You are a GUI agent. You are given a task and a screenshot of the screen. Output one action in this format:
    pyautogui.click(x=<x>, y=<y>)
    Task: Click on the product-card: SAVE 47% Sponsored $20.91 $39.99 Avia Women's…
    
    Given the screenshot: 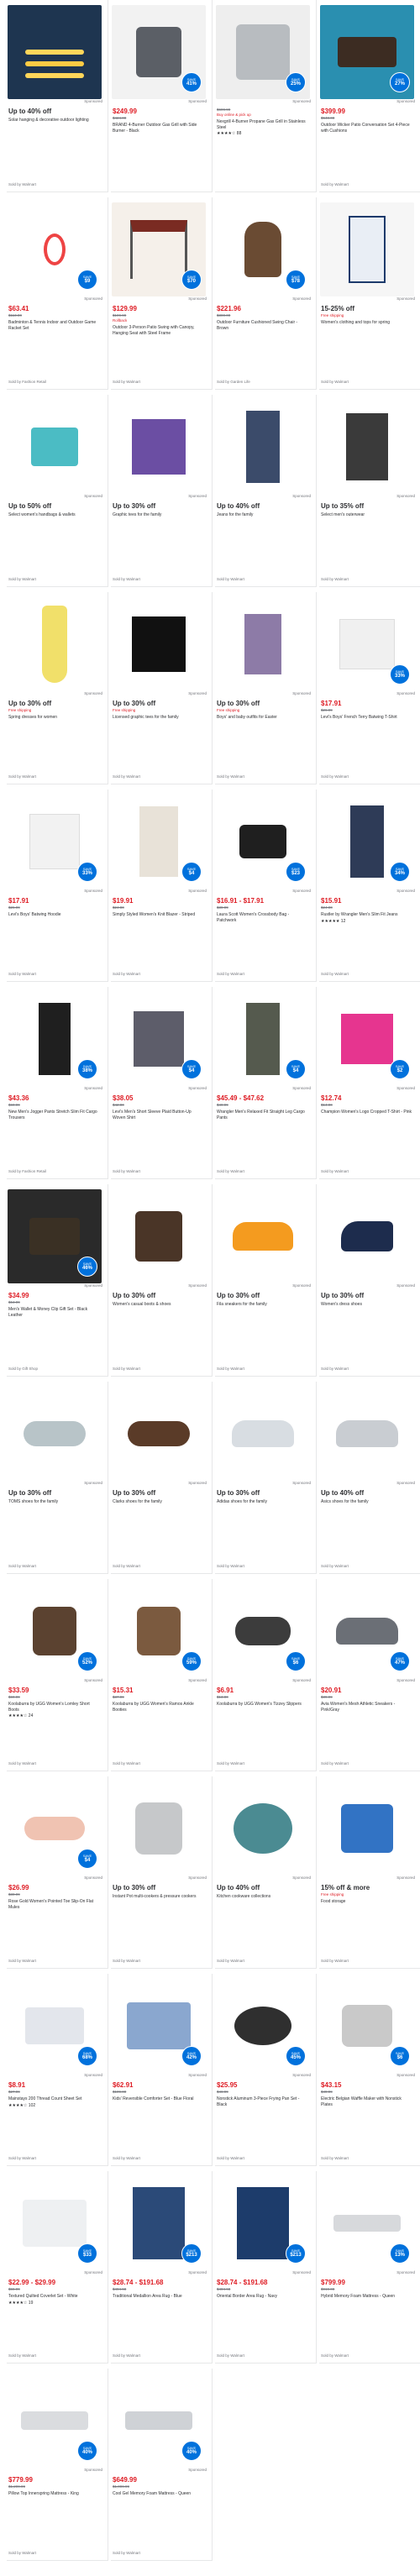 What is the action you would take?
    pyautogui.click(x=369, y=1675)
    